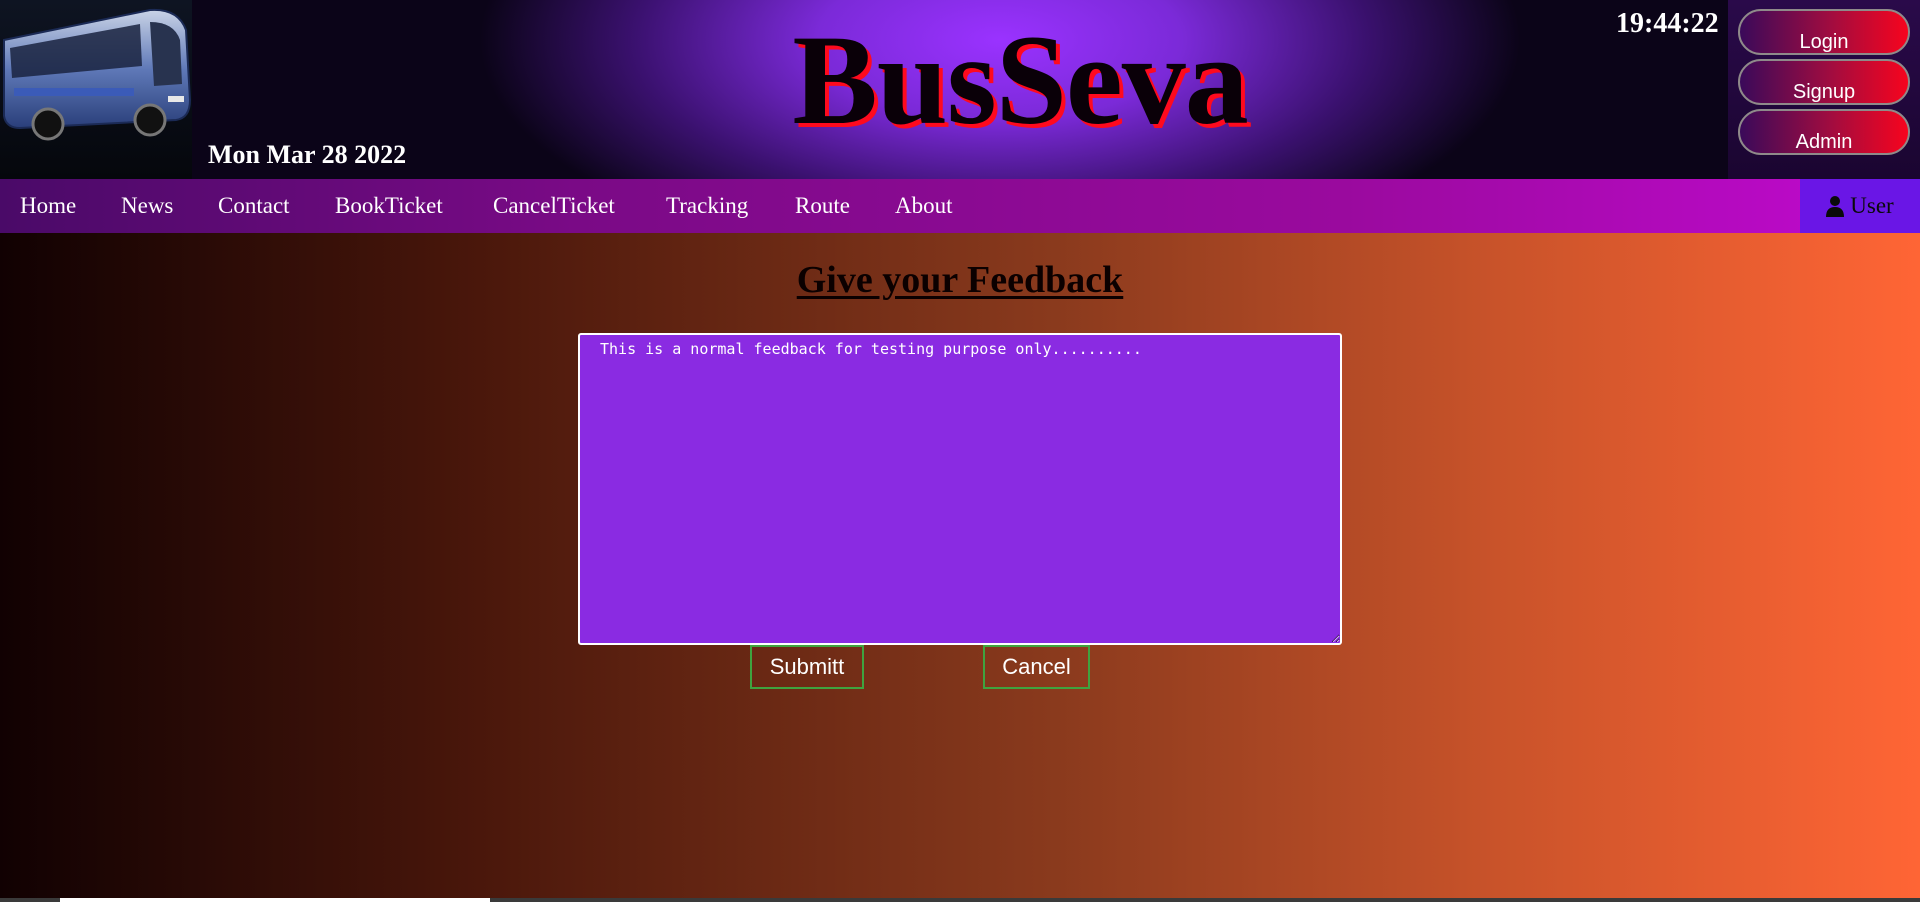 The image size is (1920, 902). What do you see at coordinates (554, 206) in the screenshot?
I see `nav-item-cancelticket: CancelTicket` at bounding box center [554, 206].